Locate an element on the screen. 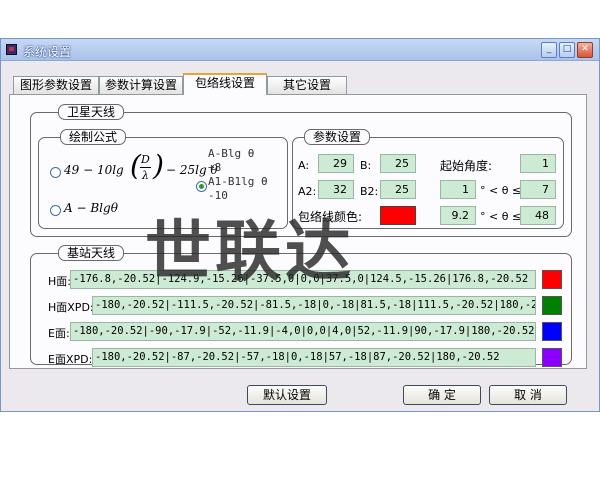 This screenshot has width=600, height=486. tab-graphic-params: 图形参数设置 is located at coordinates (56, 85).